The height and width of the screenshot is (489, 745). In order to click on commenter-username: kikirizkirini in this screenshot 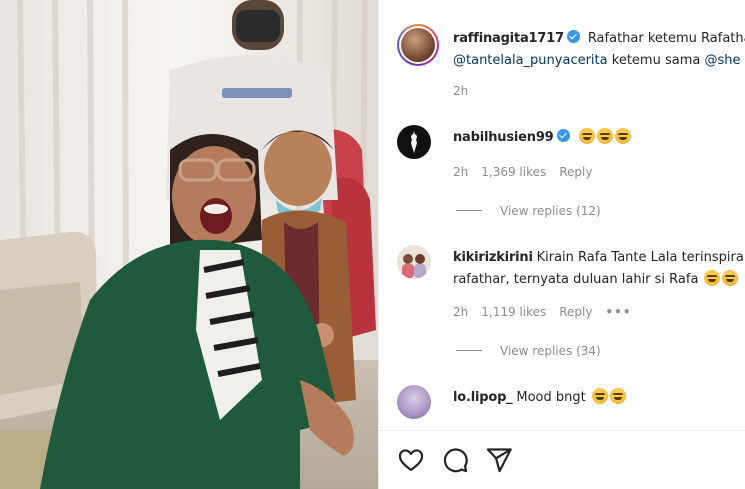, I will do `click(493, 257)`.